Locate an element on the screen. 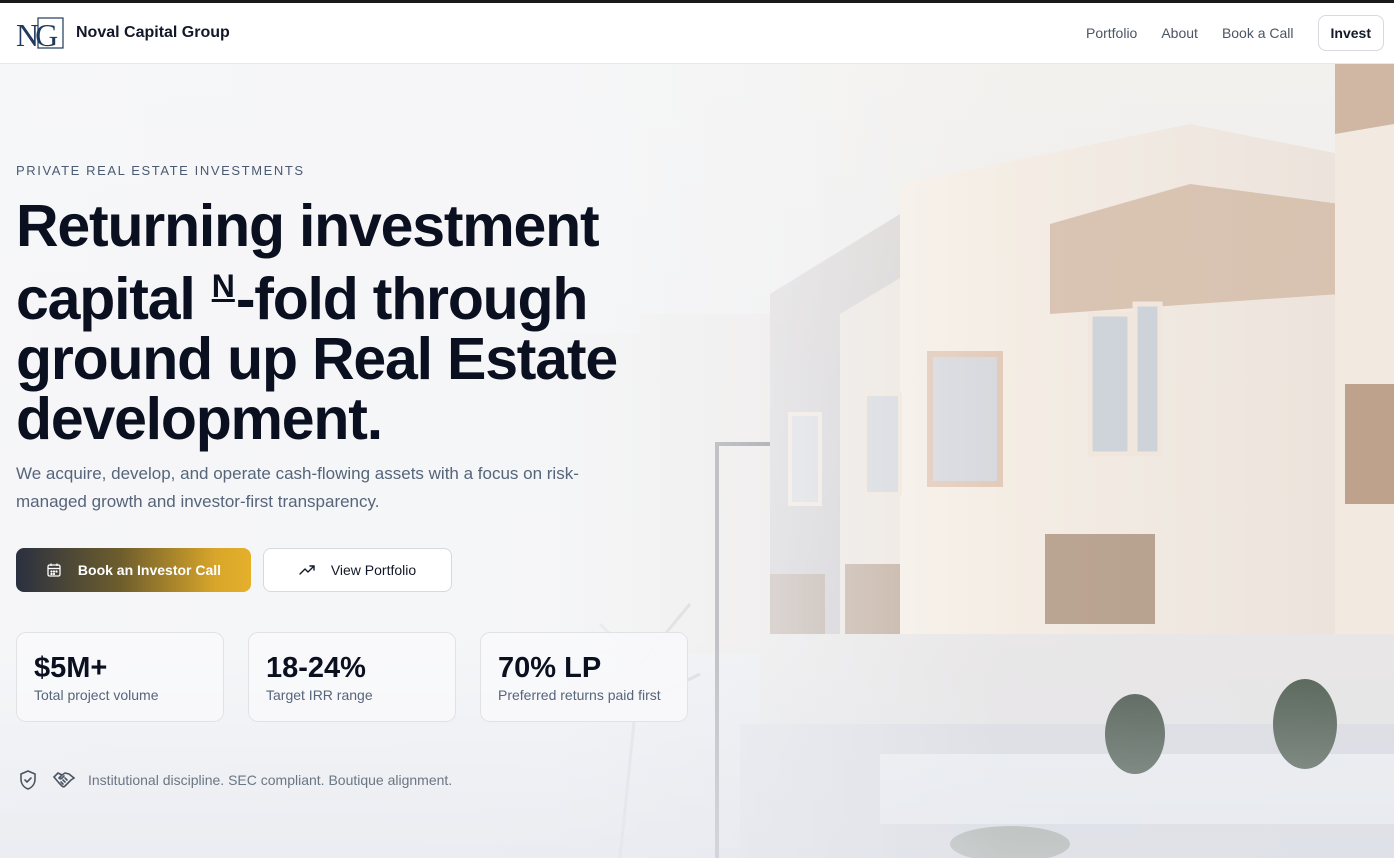 Image resolution: width=1394 pixels, height=858 pixels. stat-label: Preferred returns paid first is located at coordinates (579, 695).